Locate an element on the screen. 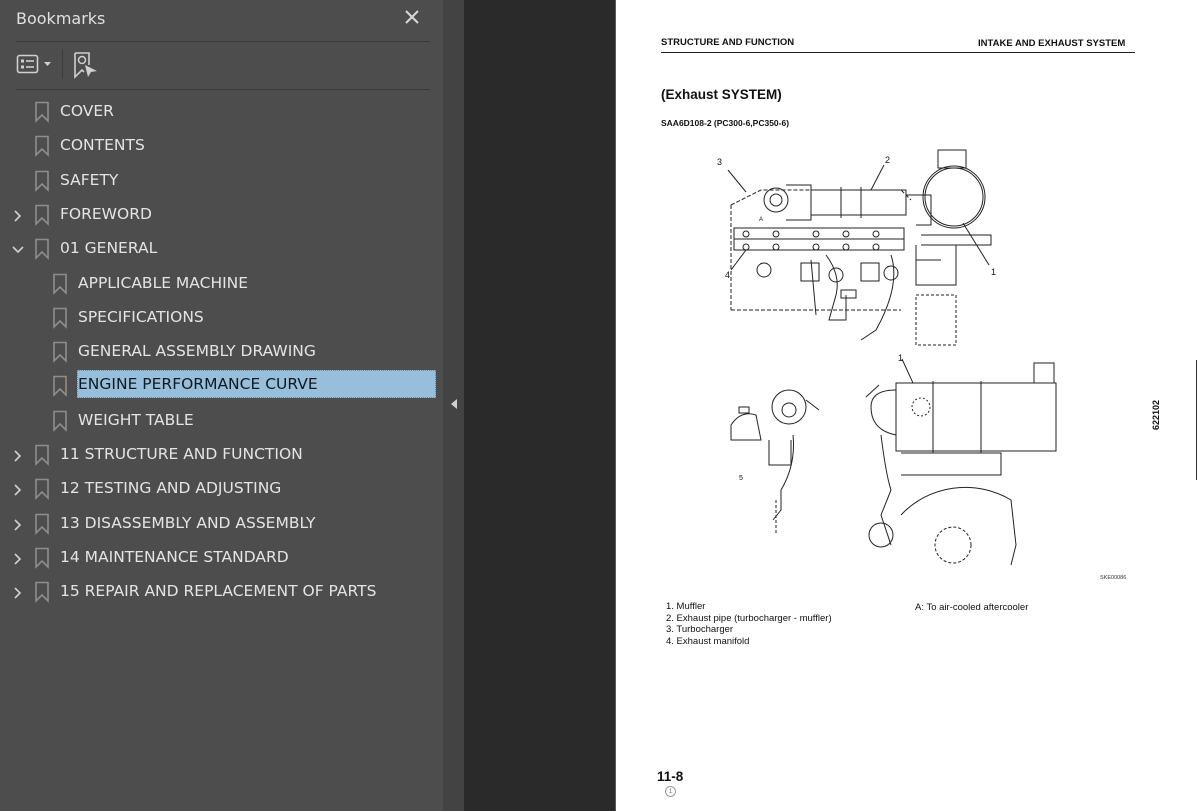 This screenshot has width=1200, height=811. bookmark-label: 13 DISASSEMBLY AND ASSEMBLY is located at coordinates (188, 522).